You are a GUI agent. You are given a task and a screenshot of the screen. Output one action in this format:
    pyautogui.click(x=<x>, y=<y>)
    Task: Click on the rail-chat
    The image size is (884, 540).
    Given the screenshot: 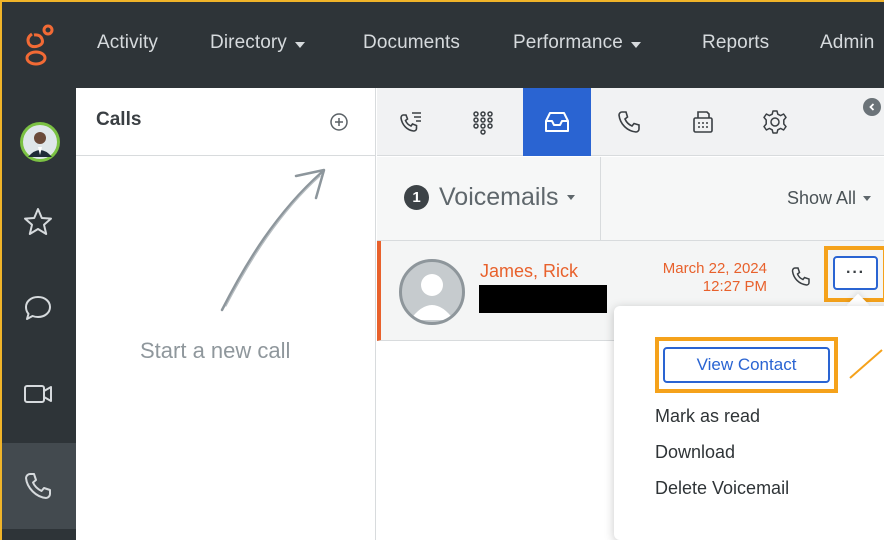 What is the action you would take?
    pyautogui.click(x=38, y=308)
    